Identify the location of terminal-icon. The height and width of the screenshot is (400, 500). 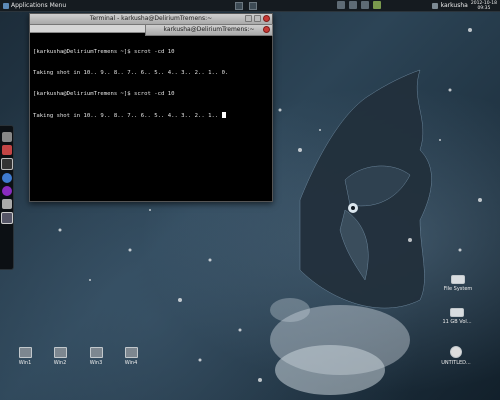
(6, 164).